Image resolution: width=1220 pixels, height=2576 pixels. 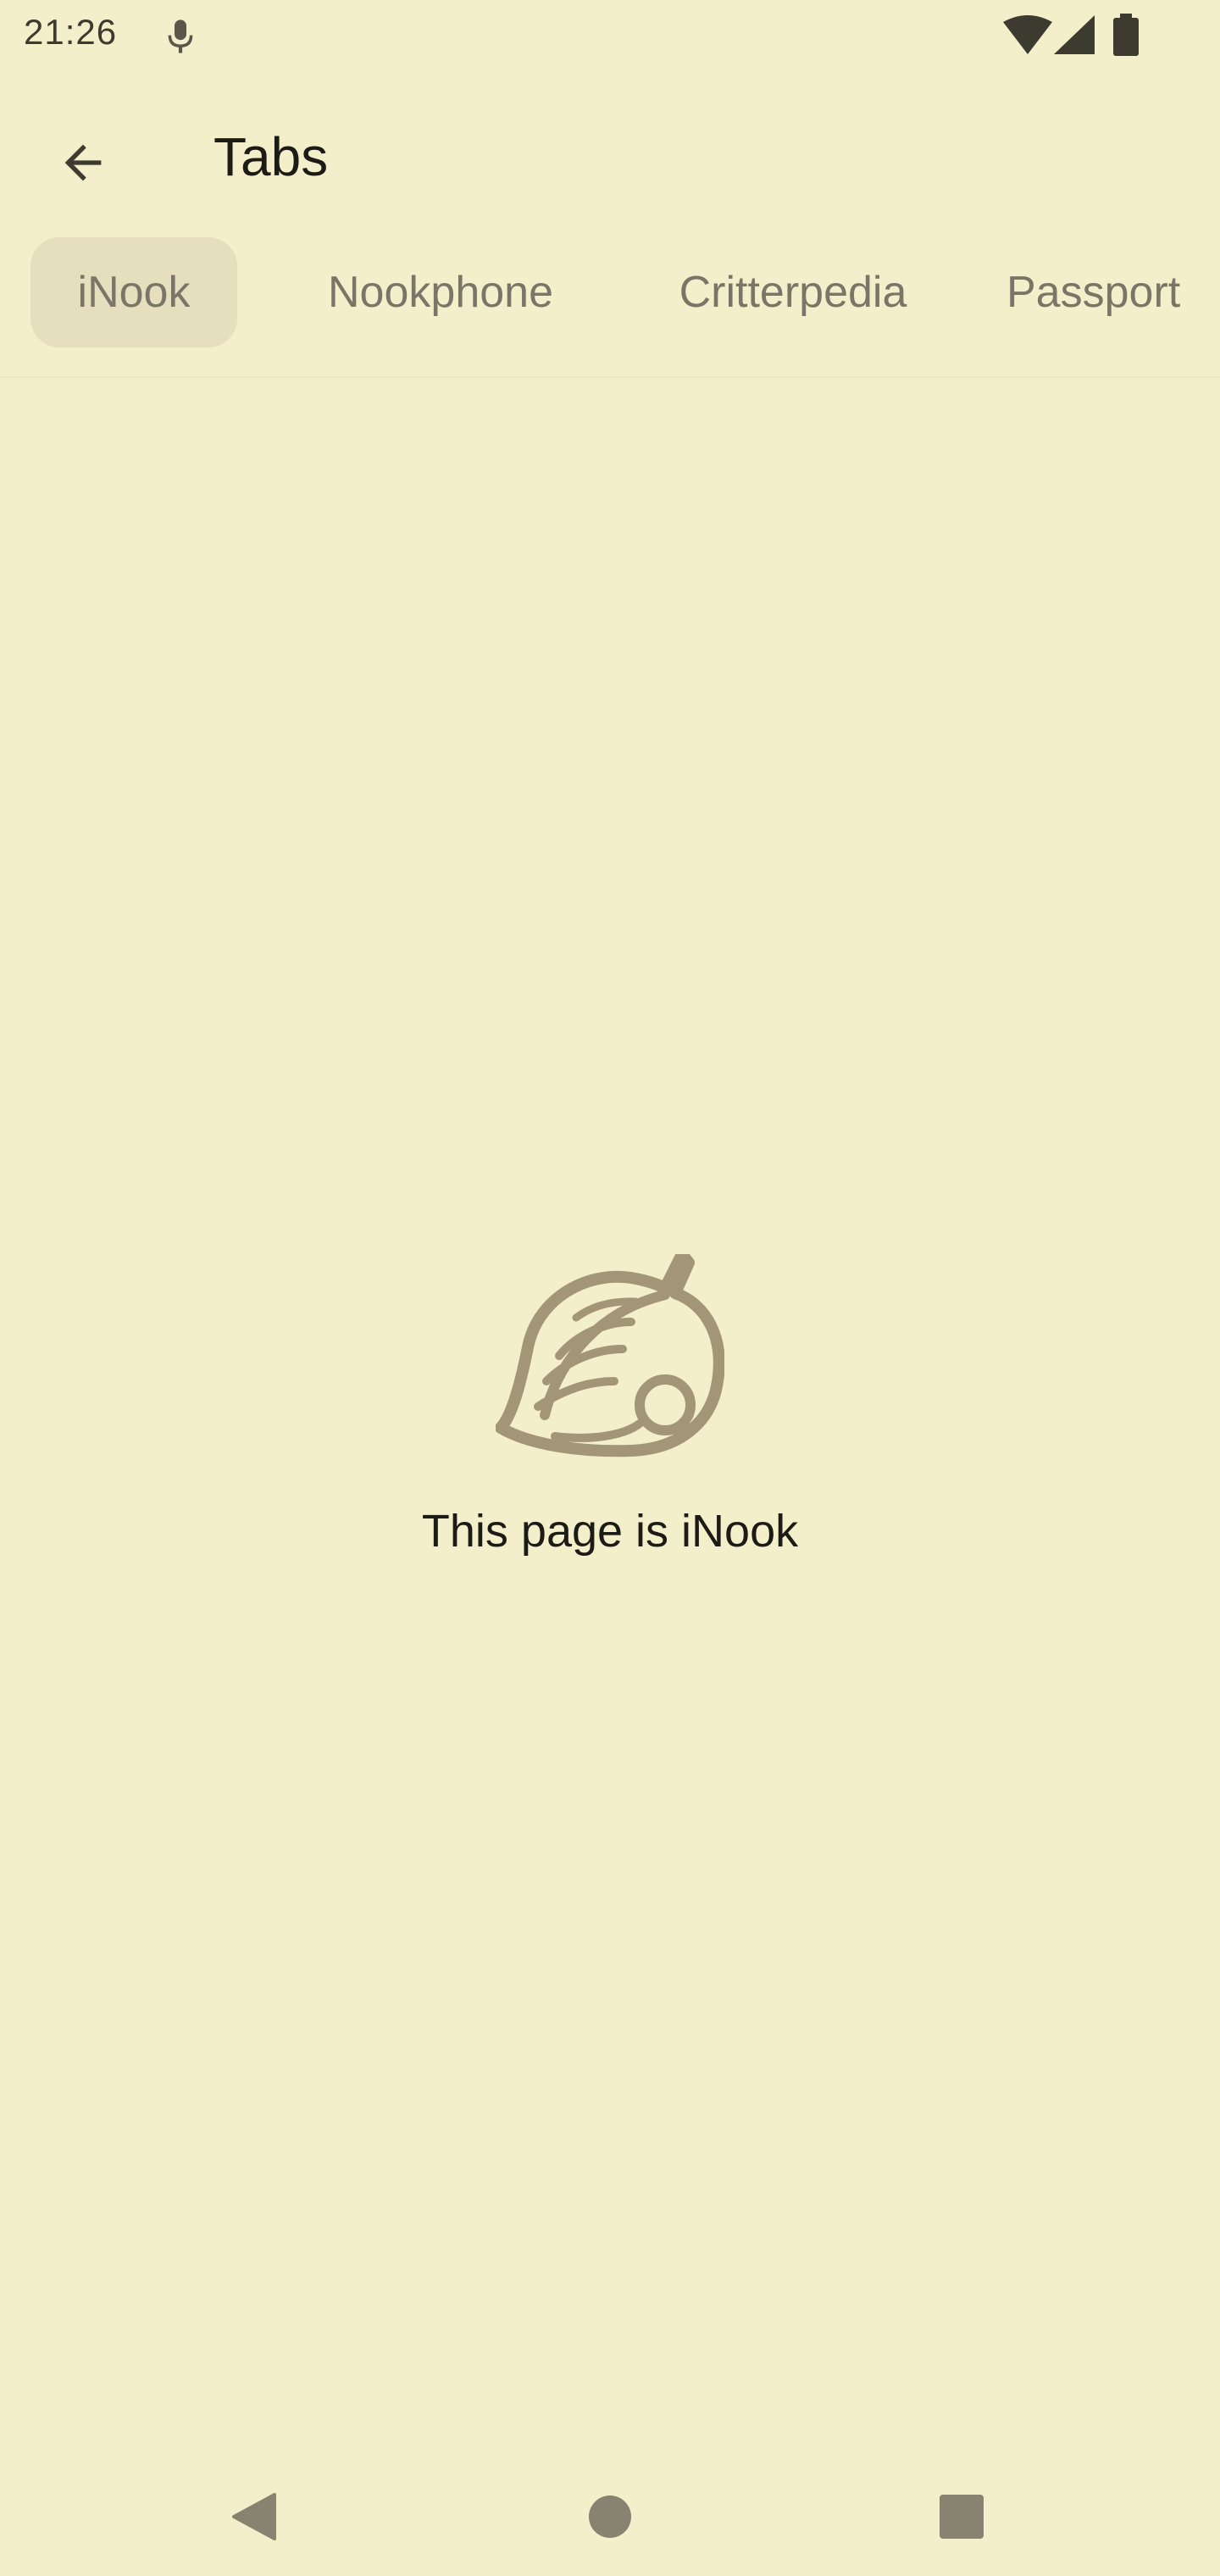 I want to click on system-nav-bar, so click(x=610, y=2516).